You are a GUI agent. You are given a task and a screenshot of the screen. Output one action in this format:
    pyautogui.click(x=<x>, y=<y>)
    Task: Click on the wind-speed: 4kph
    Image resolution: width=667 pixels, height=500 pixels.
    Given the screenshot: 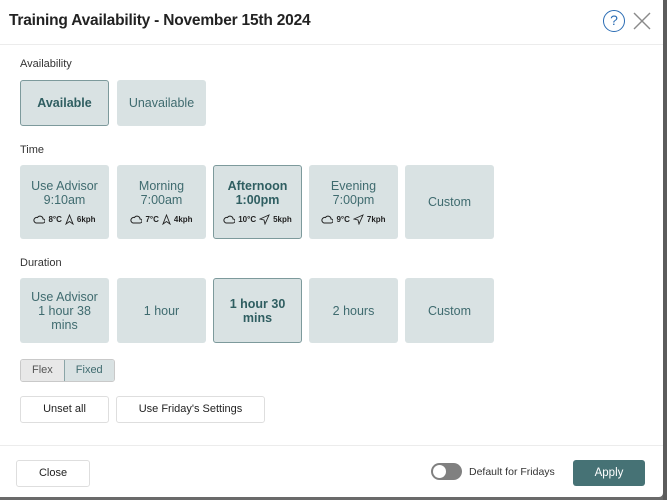 What is the action you would take?
    pyautogui.click(x=183, y=219)
    